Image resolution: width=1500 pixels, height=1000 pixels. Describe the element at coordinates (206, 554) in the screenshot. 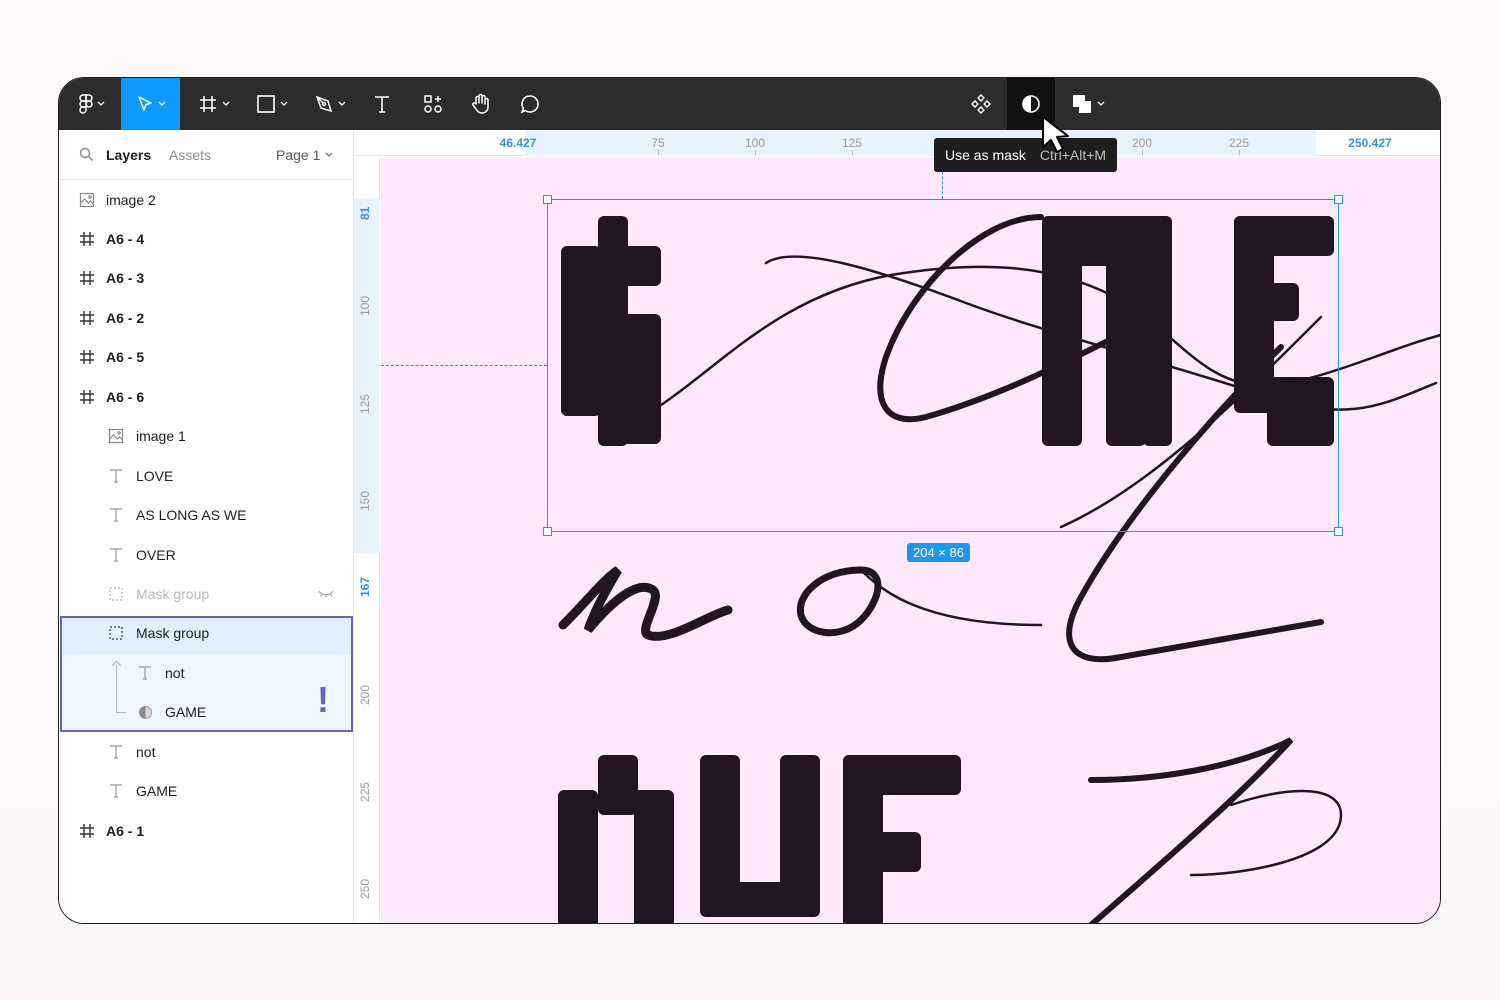

I see `layer-text-over: OVER` at that location.